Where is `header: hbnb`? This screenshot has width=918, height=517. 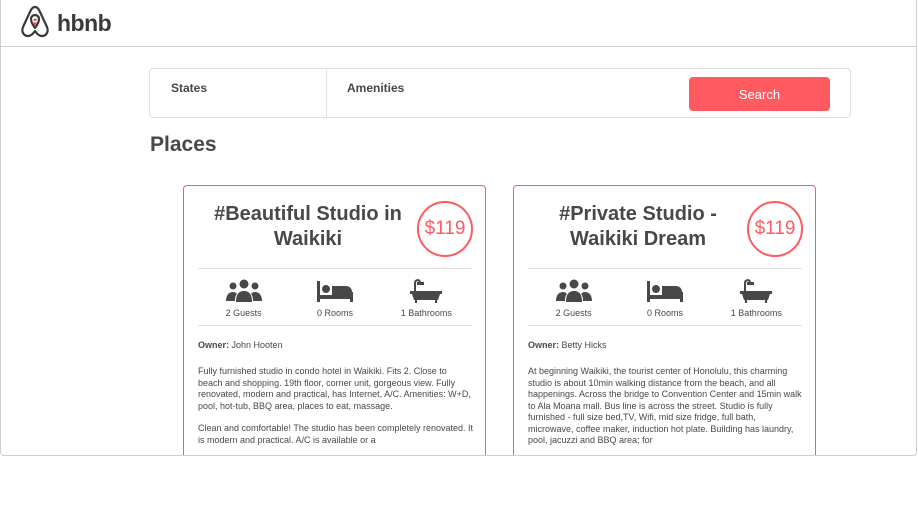 header: hbnb is located at coordinates (458, 23).